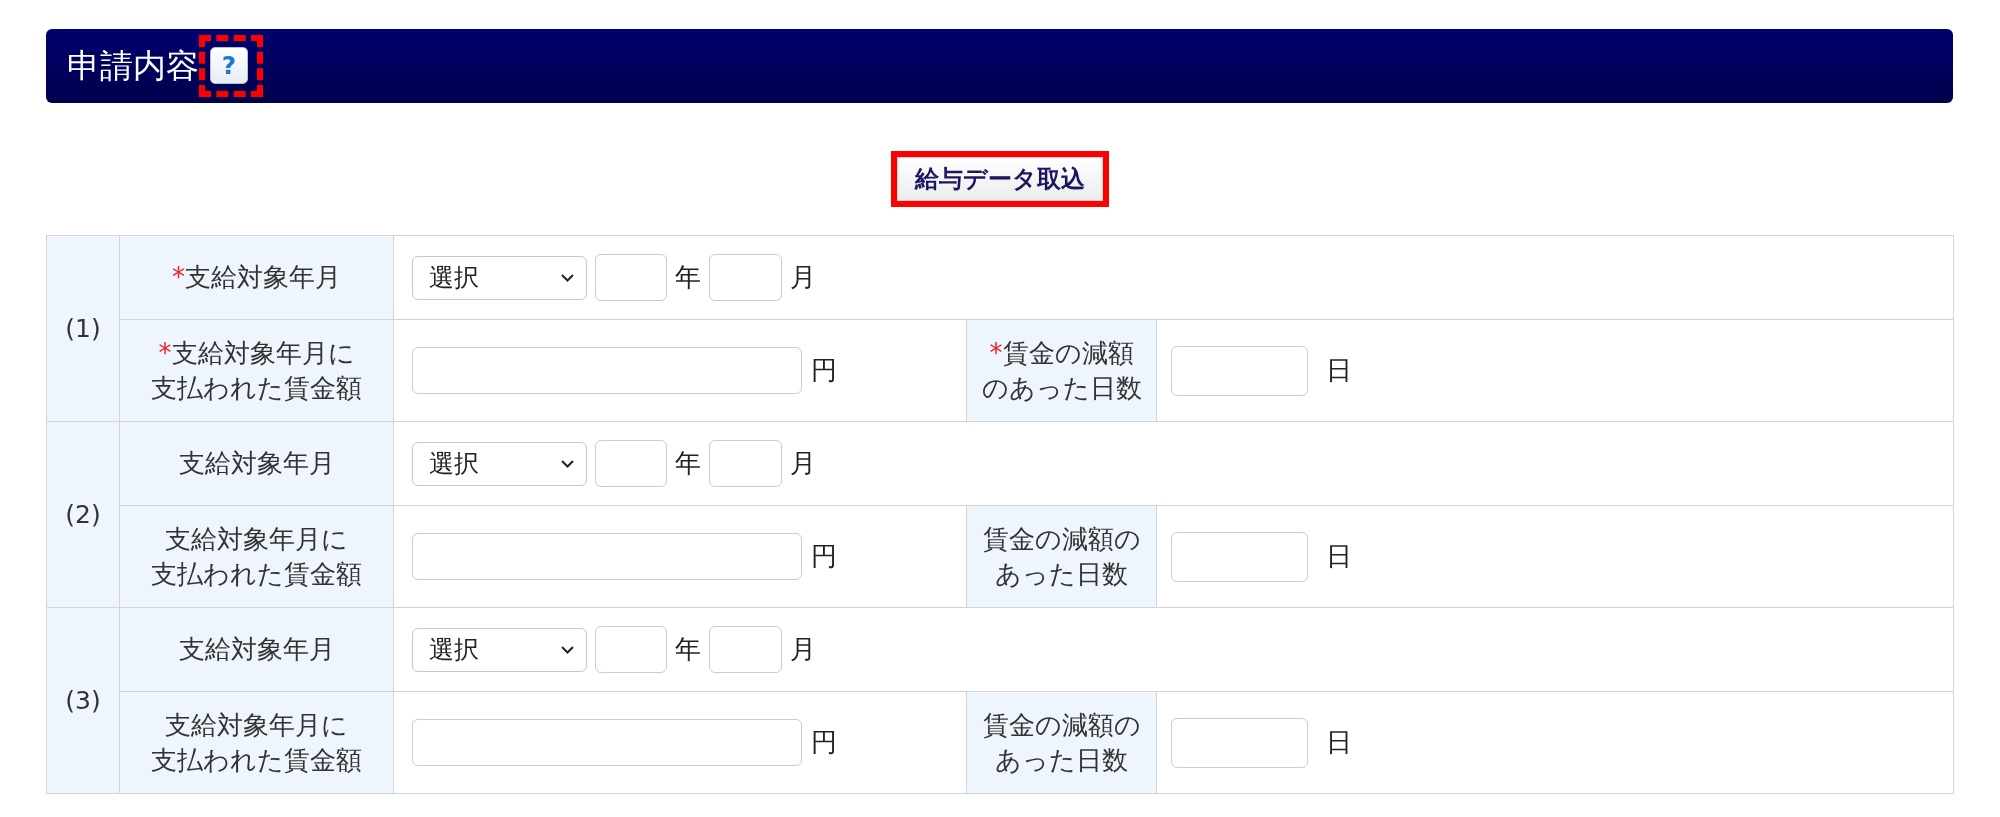 The image size is (2000, 817). Describe the element at coordinates (83, 514) in the screenshot. I see `entry-number: (2)` at that location.